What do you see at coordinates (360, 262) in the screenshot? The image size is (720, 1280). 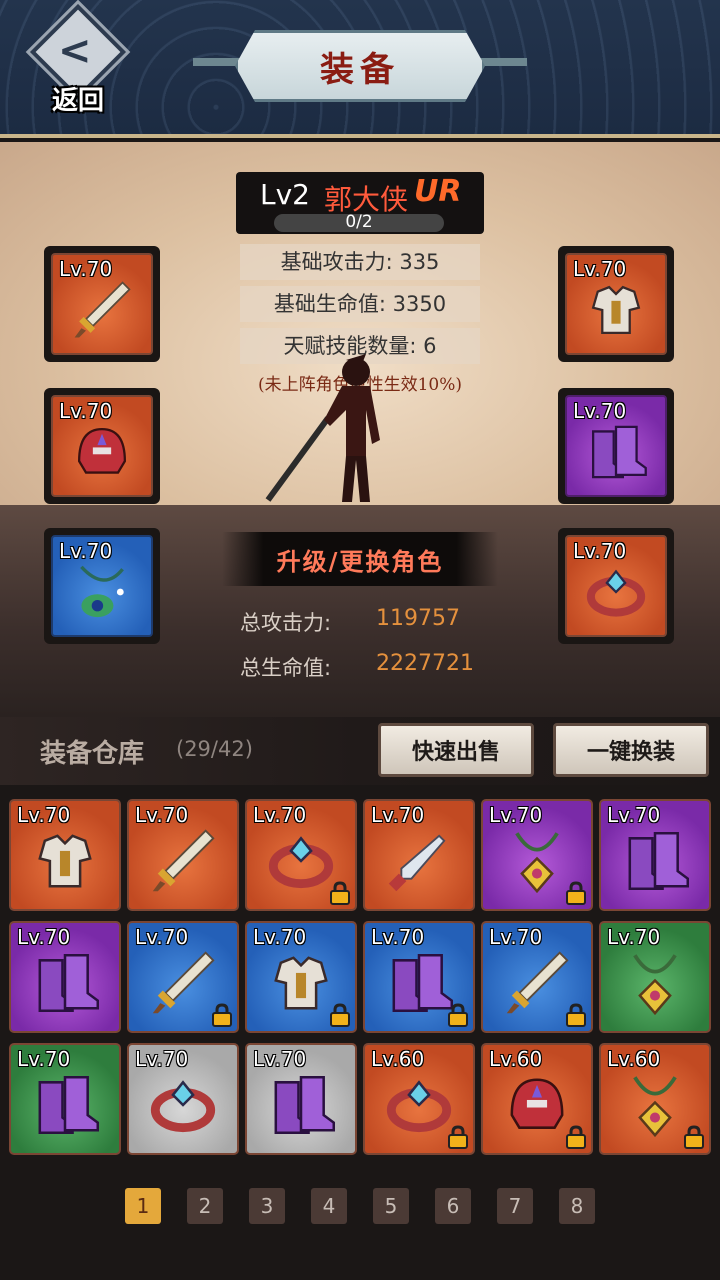 I see `base-attack-stat: 基础攻击力: 335` at bounding box center [360, 262].